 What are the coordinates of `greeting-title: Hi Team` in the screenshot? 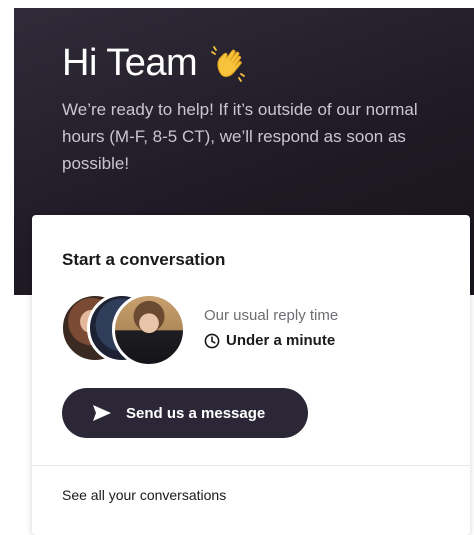 It's located at (155, 63).